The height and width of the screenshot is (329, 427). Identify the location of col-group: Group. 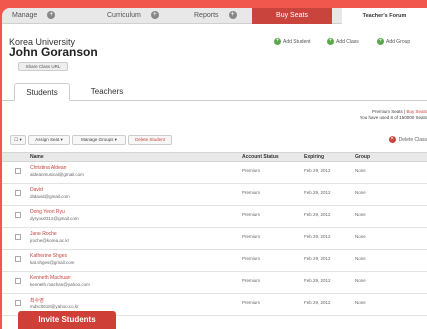
(362, 157).